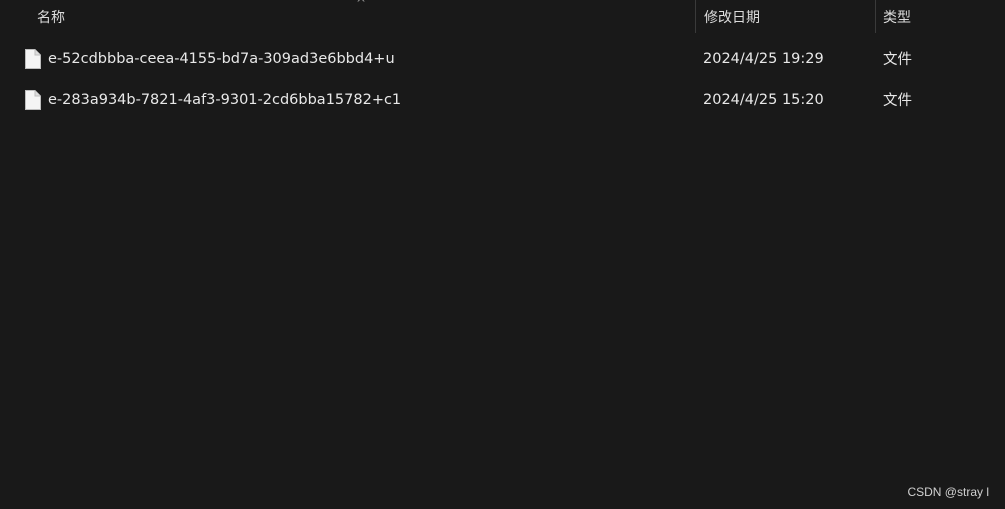 This screenshot has width=1005, height=509. What do you see at coordinates (763, 99) in the screenshot?
I see `file-modified-date: 2024/4/25 15:20` at bounding box center [763, 99].